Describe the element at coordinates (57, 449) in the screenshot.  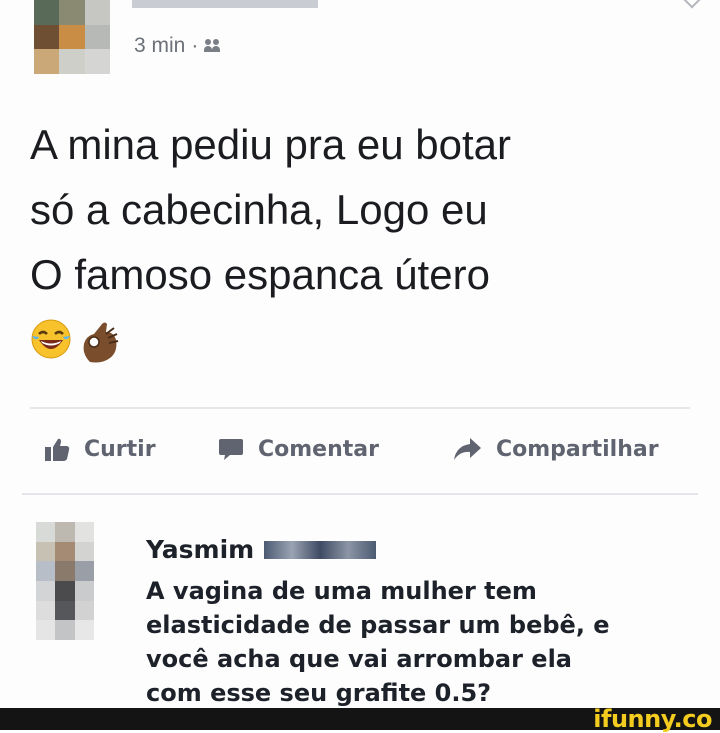
I see `thumbs-up-icon` at that location.